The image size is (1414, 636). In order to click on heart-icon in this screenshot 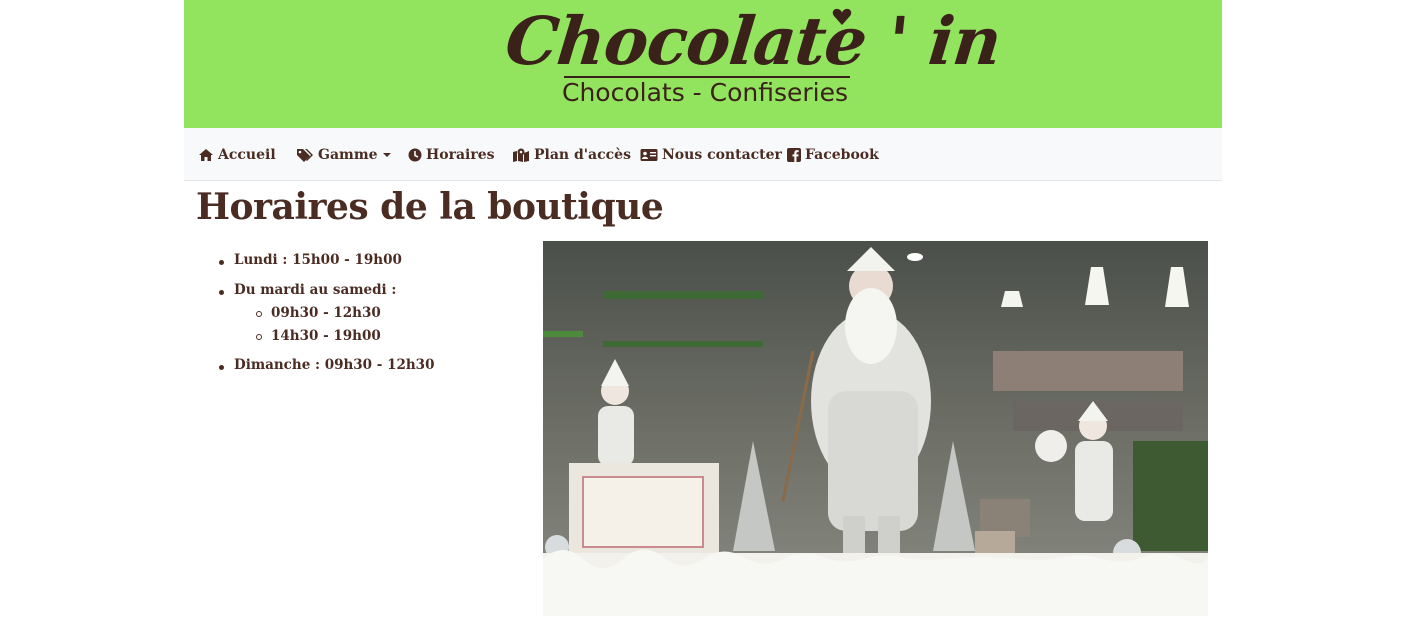, I will do `click(842, 17)`.